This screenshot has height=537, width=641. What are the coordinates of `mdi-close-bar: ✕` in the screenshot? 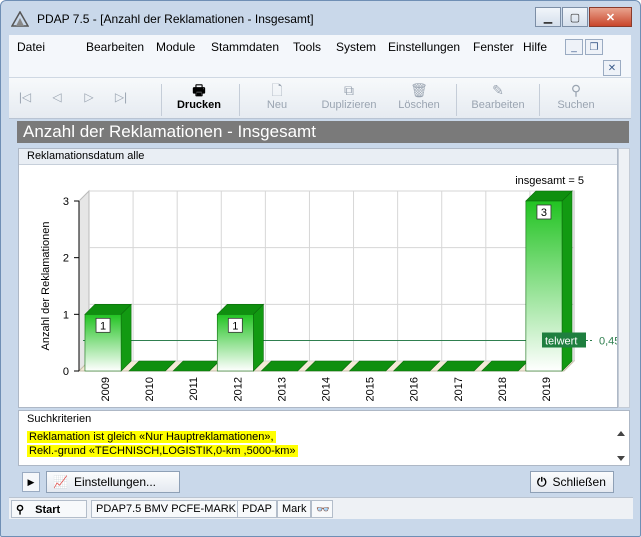 It's located at (320, 68).